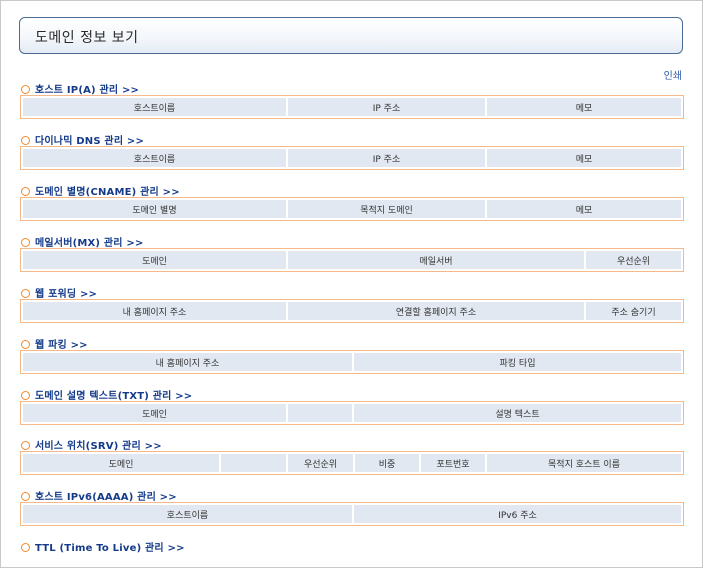 This screenshot has height=568, width=703. I want to click on column-header: IPv6 주소, so click(517, 514).